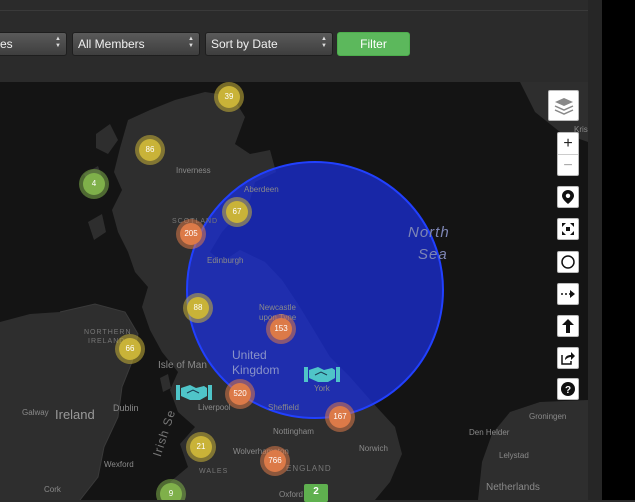  I want to click on label-liverpool: Liverpool, so click(214, 407).